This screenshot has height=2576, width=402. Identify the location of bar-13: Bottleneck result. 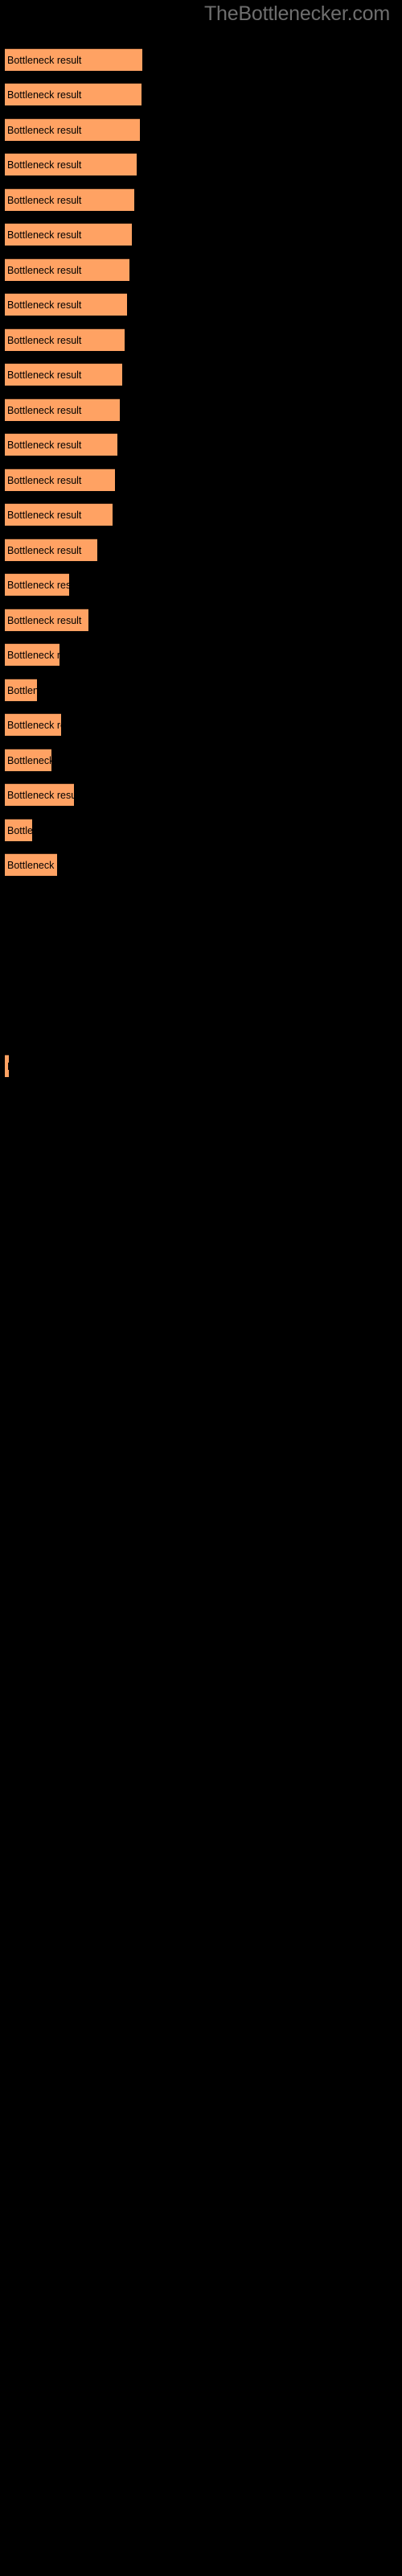
(60, 480).